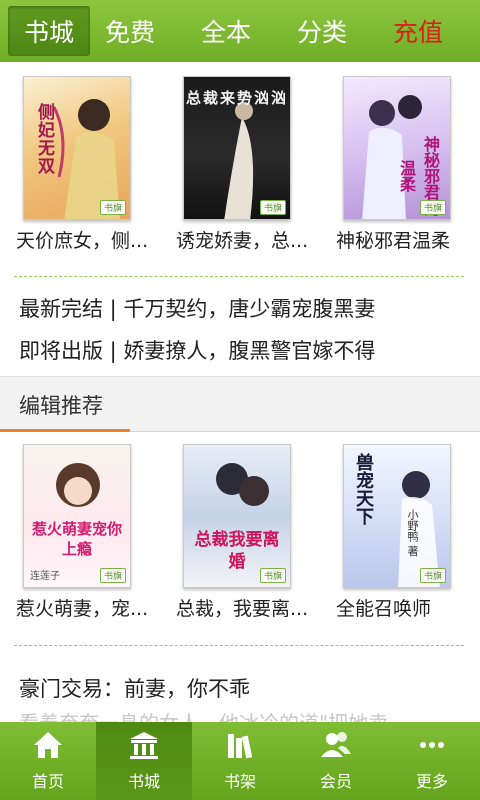 This screenshot has height=800, width=480. I want to click on cover-title: 惹火萌妻宠你上瘾, so click(76, 539).